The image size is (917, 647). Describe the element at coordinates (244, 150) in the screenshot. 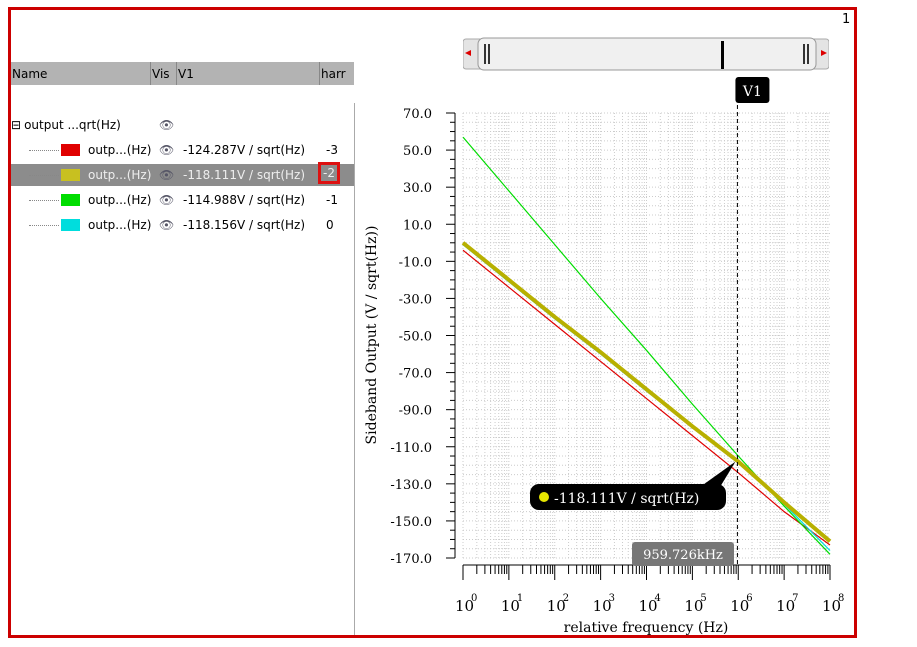

I see `trace-value: -124.287V / sqrt(Hz)` at that location.